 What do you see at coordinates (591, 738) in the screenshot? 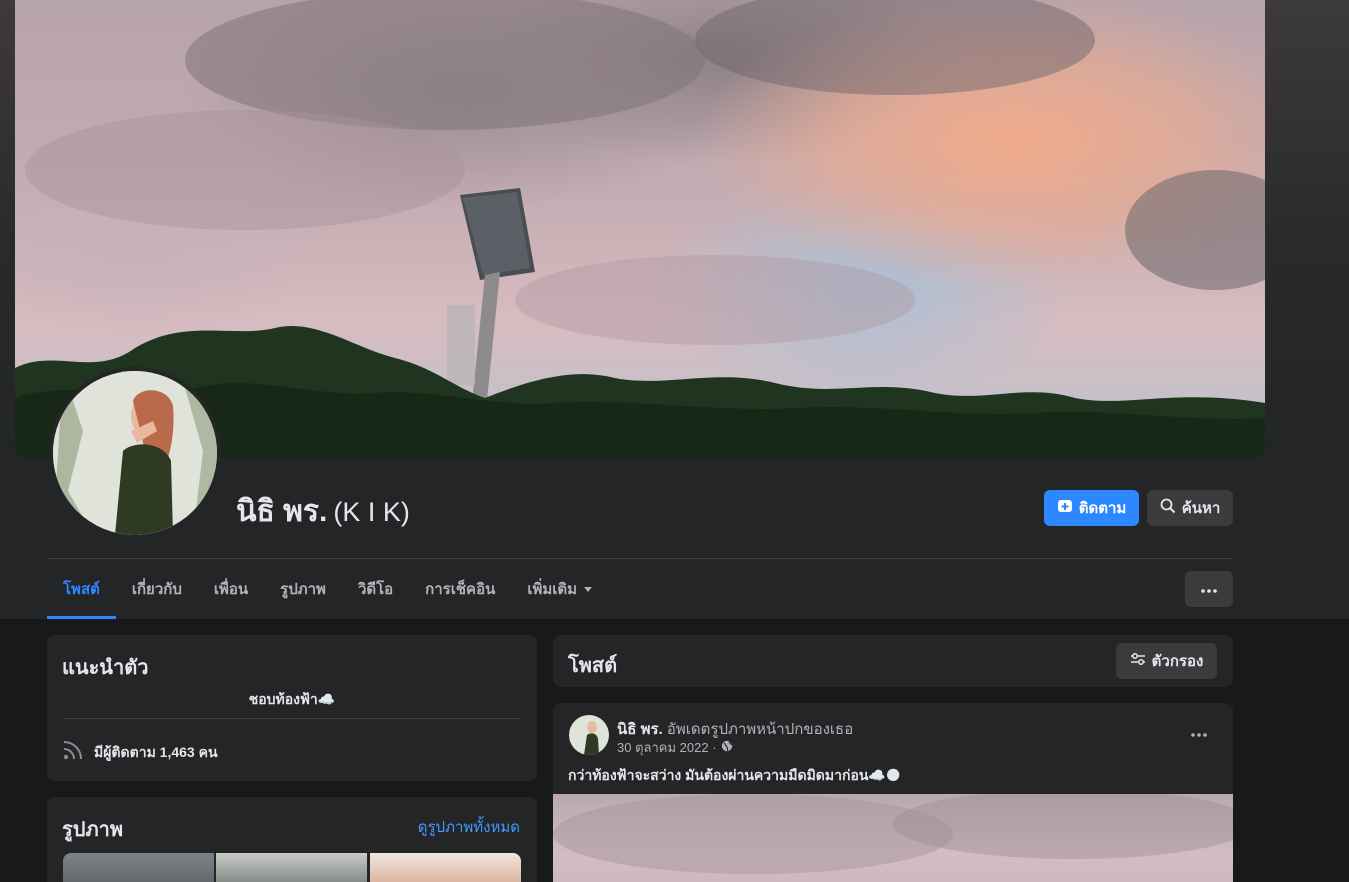
I see `post-avatar-figure` at bounding box center [591, 738].